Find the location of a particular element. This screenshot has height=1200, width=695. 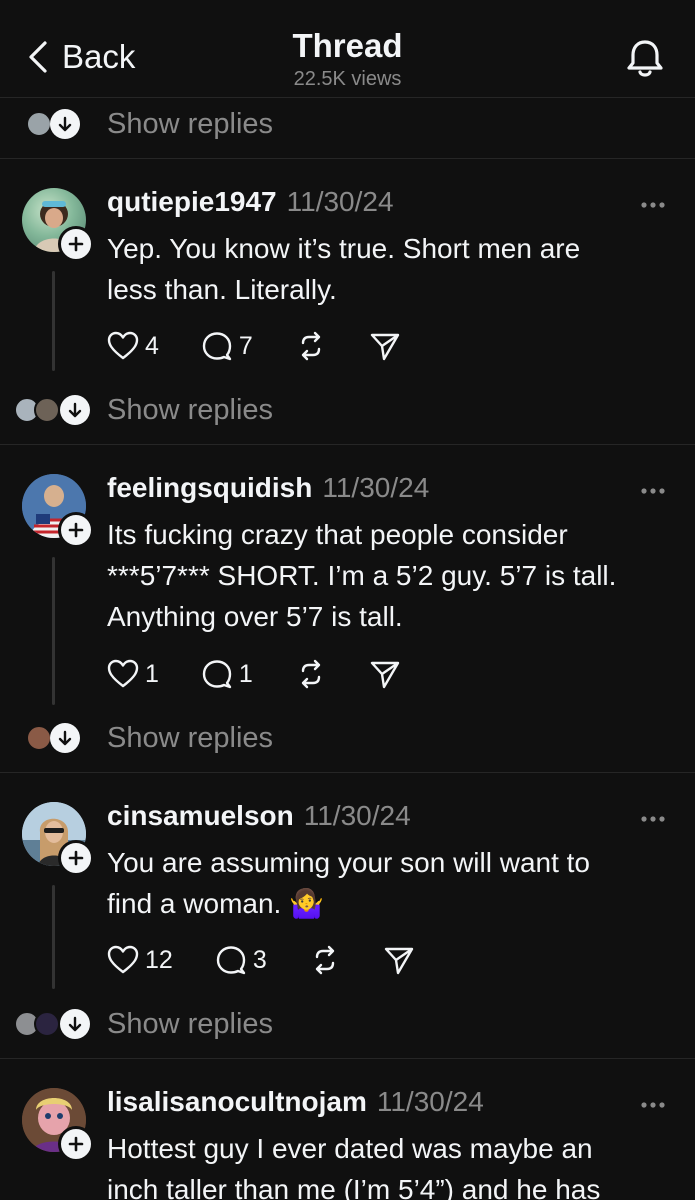

like-button: 4 is located at coordinates (133, 346).